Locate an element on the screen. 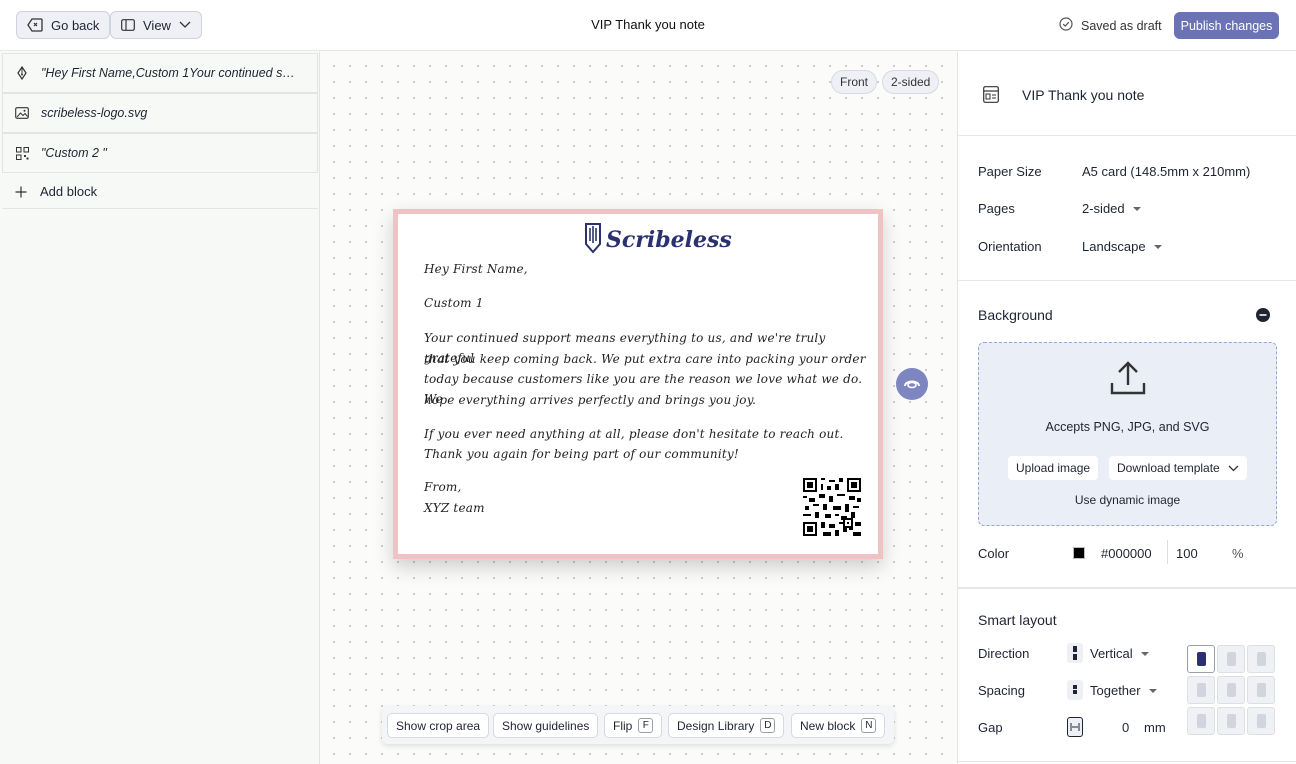 The image size is (1296, 764). upload-image-button: Upload image is located at coordinates (1053, 468).